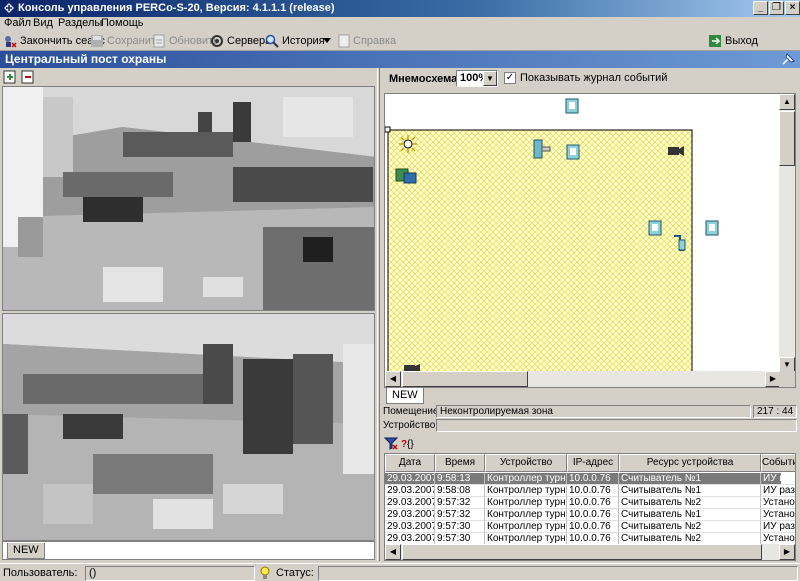 Image resolution: width=800 pixels, height=581 pixels. I want to click on close-button: ×, so click(792, 8).